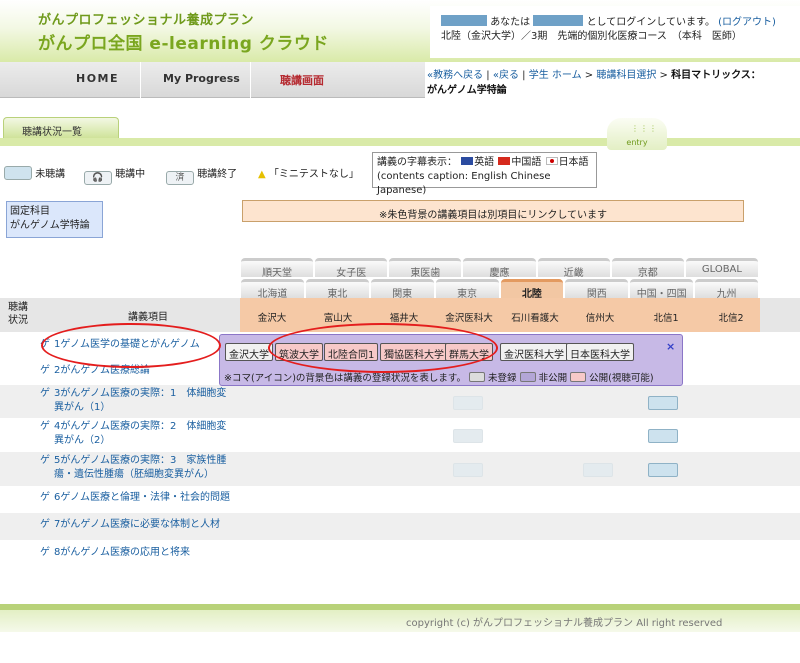 This screenshot has height=663, width=800. I want to click on entry-label: entry, so click(637, 142).